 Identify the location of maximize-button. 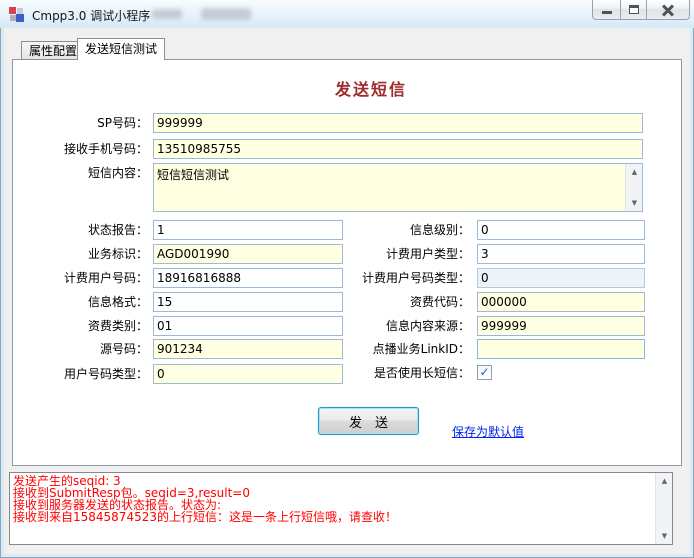
(633, 10).